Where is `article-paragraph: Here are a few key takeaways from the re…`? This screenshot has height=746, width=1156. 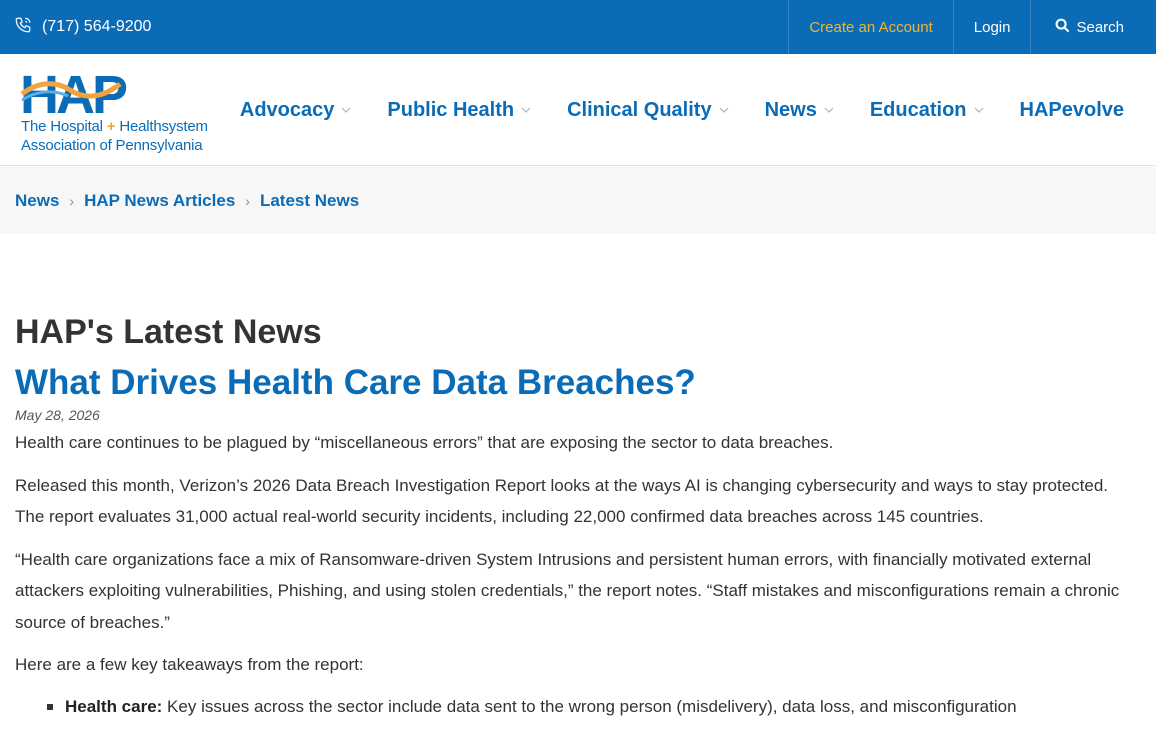
article-paragraph: Here are a few key takeaways from the re… is located at coordinates (189, 664).